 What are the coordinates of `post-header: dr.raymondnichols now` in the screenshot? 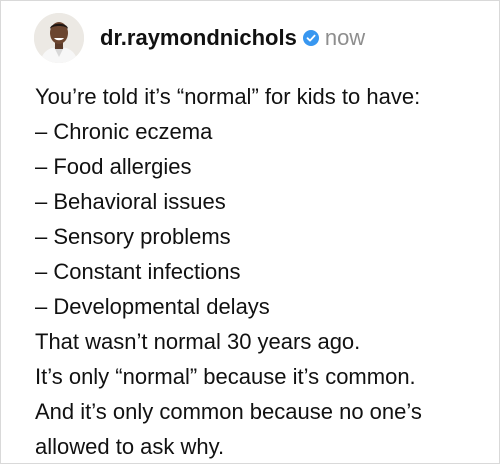 It's located at (199, 38).